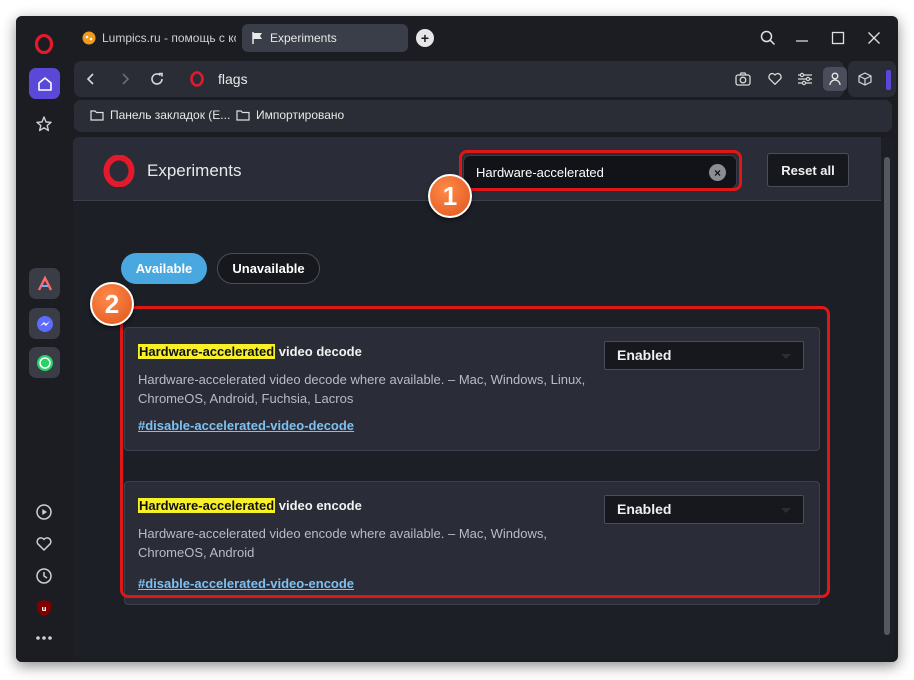 The image size is (914, 680). I want to click on new-tab-button: +, so click(425, 38).